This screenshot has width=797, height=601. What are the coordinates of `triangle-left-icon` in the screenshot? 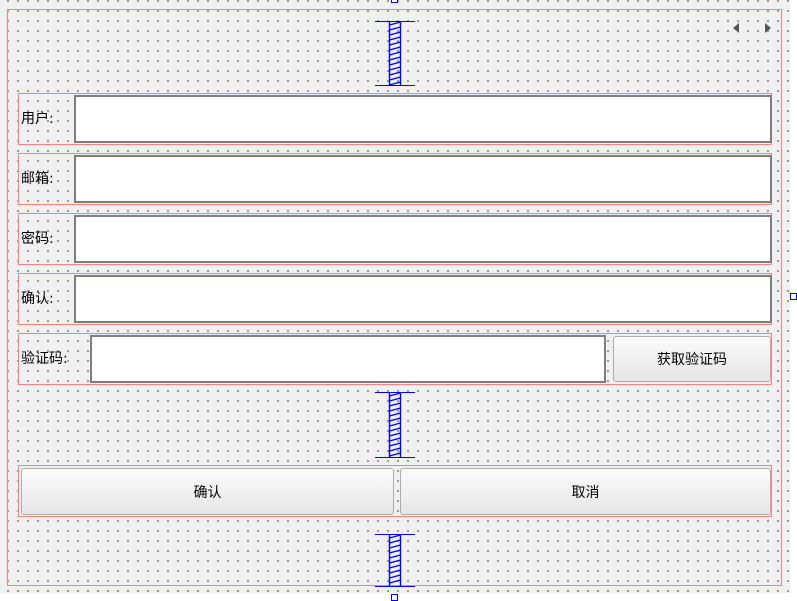 It's located at (736, 28).